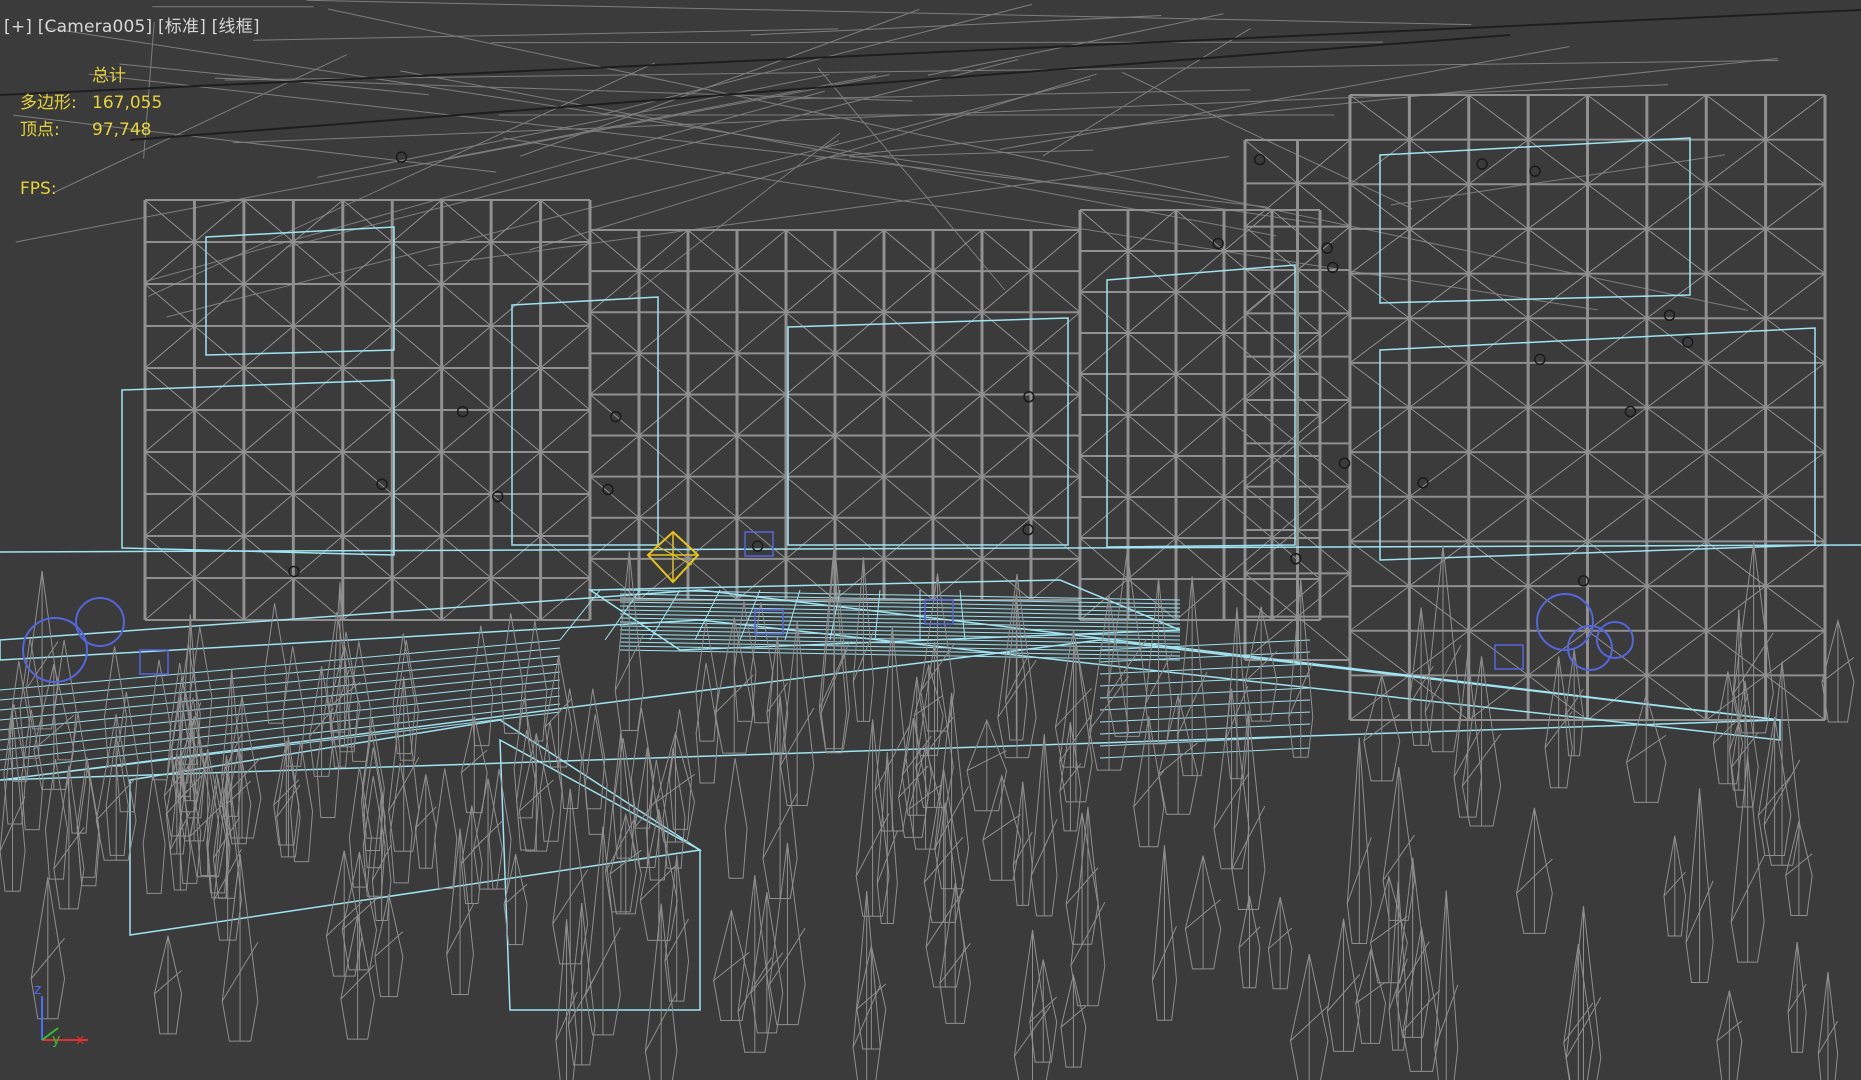 Image resolution: width=1861 pixels, height=1080 pixels. Describe the element at coordinates (56, 1040) in the screenshot. I see `axis-y-label: y` at that location.